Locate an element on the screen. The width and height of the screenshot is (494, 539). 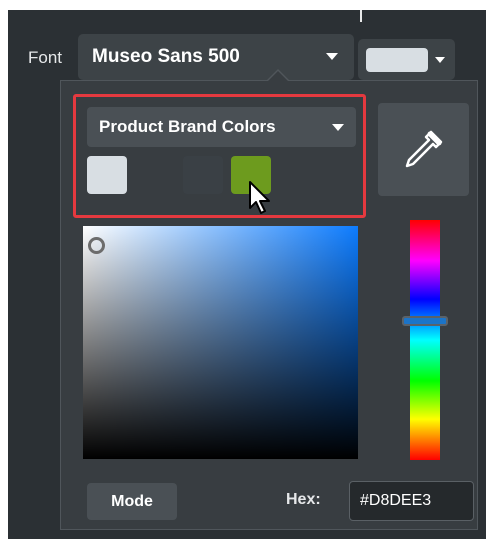
hex-input is located at coordinates (411, 501).